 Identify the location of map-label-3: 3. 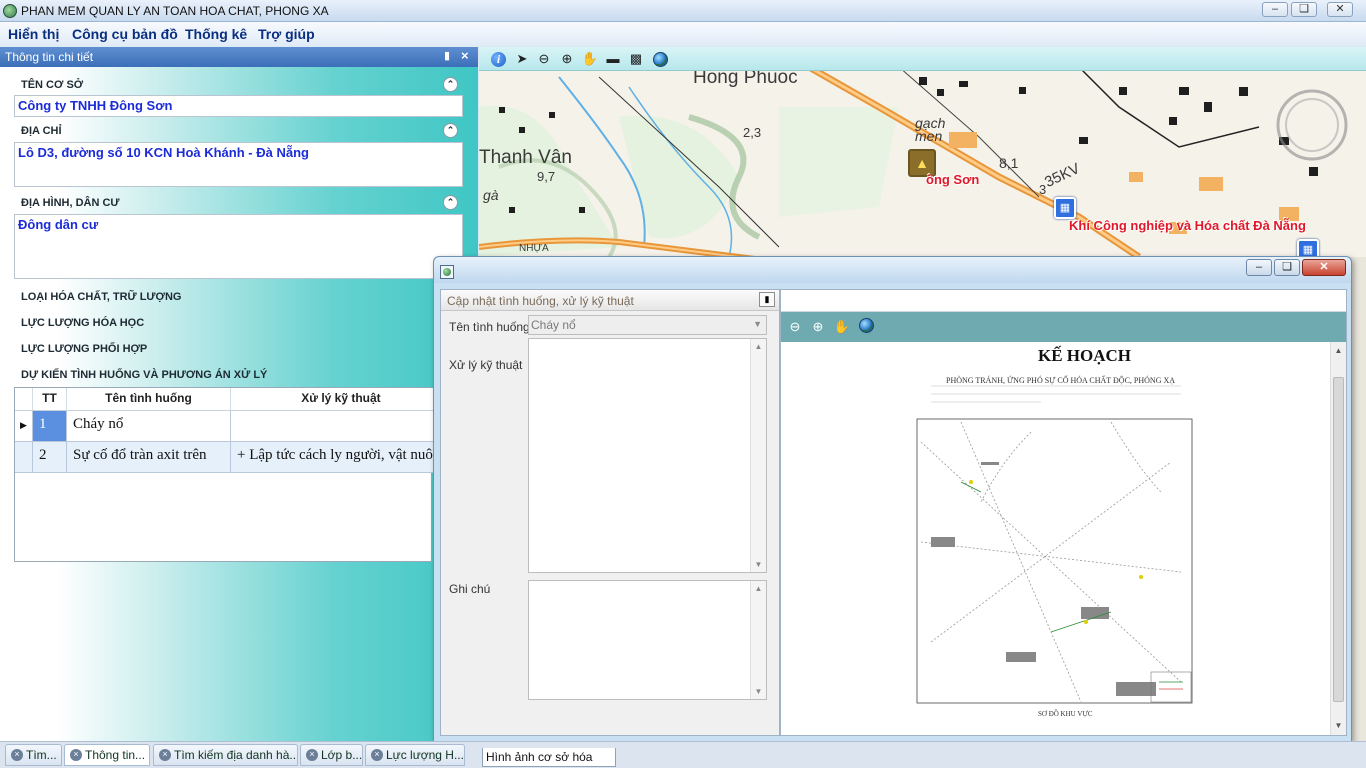
(1043, 189).